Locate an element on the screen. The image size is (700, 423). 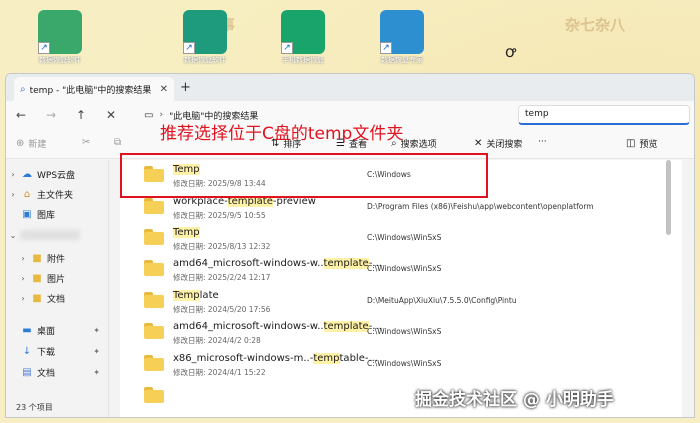
copy-button: ⧉ is located at coordinates (119, 142).